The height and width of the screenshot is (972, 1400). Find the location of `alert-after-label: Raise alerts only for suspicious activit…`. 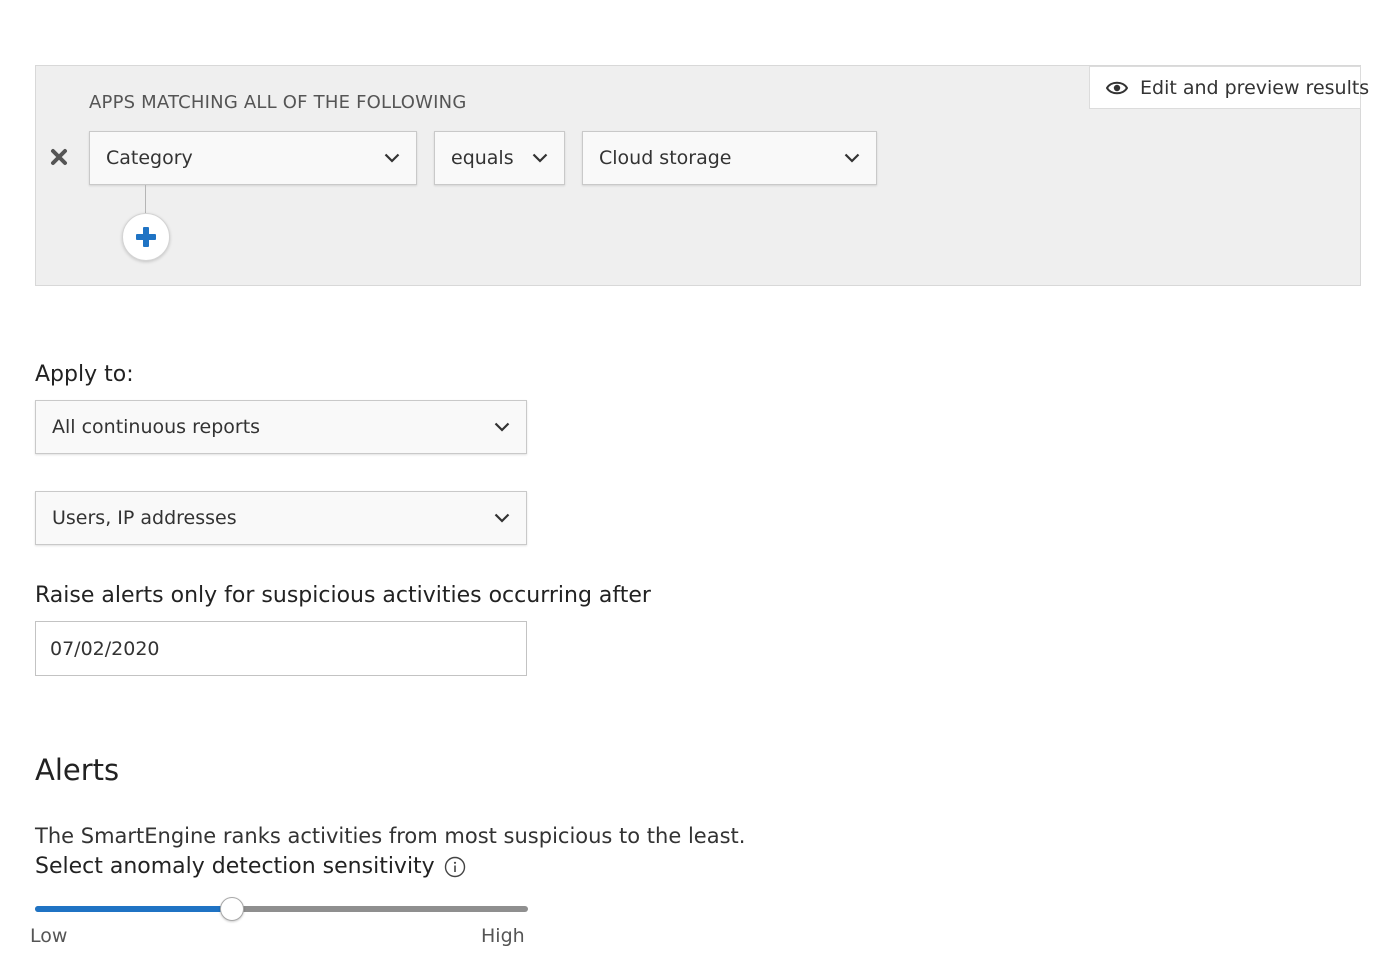

alert-after-label: Raise alerts only for suspicious activit… is located at coordinates (343, 595).